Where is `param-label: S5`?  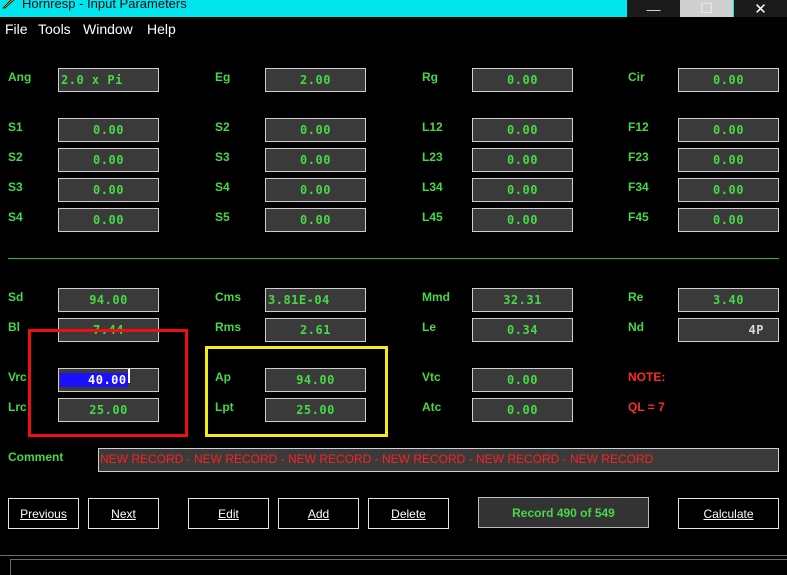
param-label: S5 is located at coordinates (222, 217).